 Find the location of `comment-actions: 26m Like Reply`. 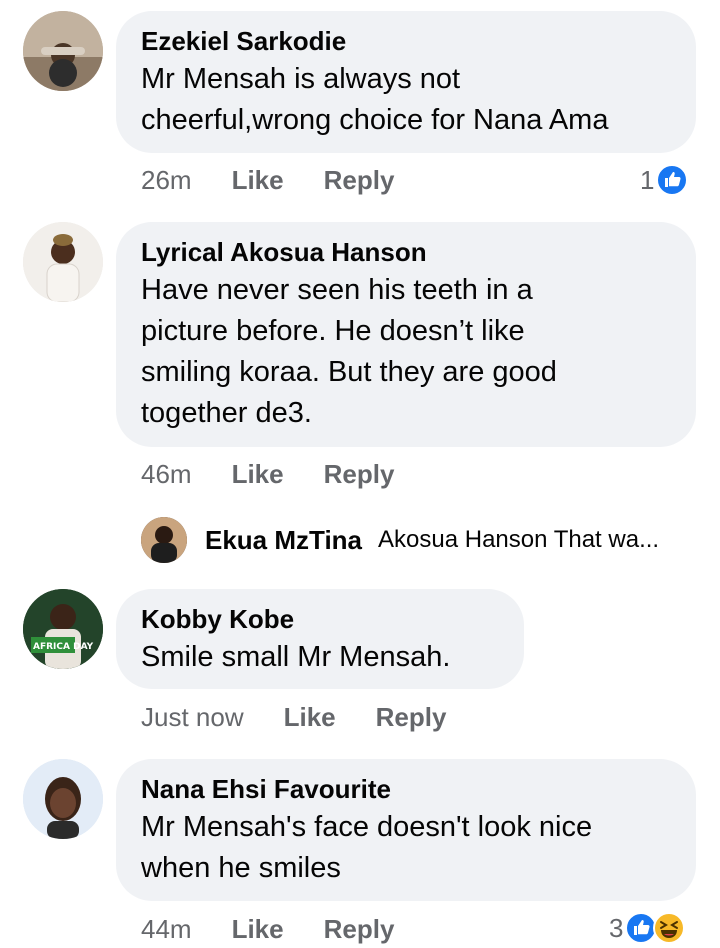

comment-actions: 26m Like Reply is located at coordinates (267, 180).